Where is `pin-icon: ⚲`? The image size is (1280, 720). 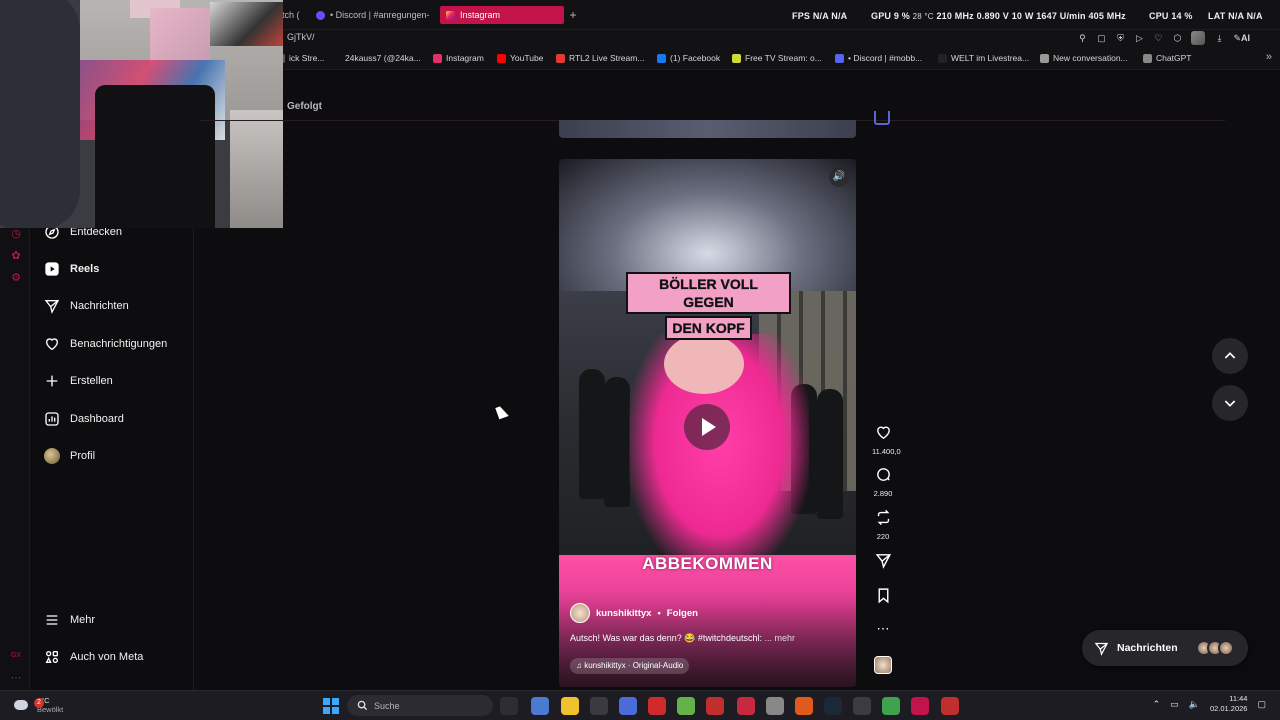 pin-icon: ⚲ is located at coordinates (1082, 38).